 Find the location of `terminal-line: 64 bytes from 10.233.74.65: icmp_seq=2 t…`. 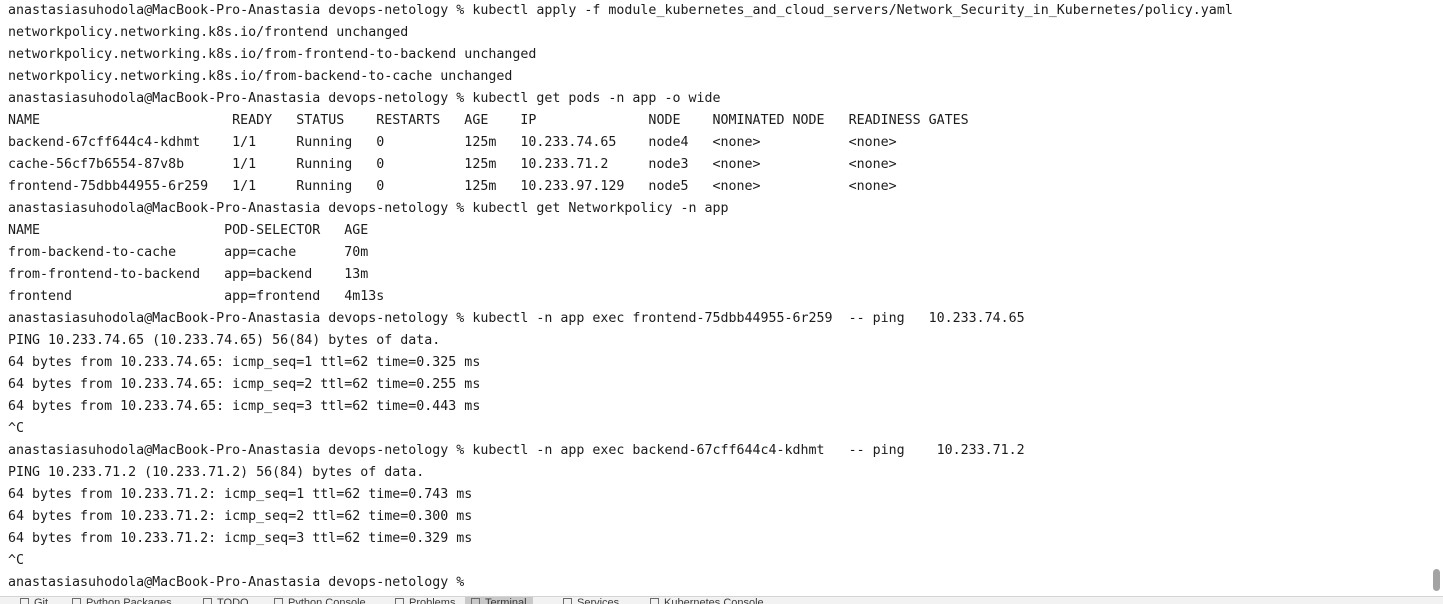

terminal-line: 64 bytes from 10.233.74.65: icmp_seq=2 t… is located at coordinates (244, 384).